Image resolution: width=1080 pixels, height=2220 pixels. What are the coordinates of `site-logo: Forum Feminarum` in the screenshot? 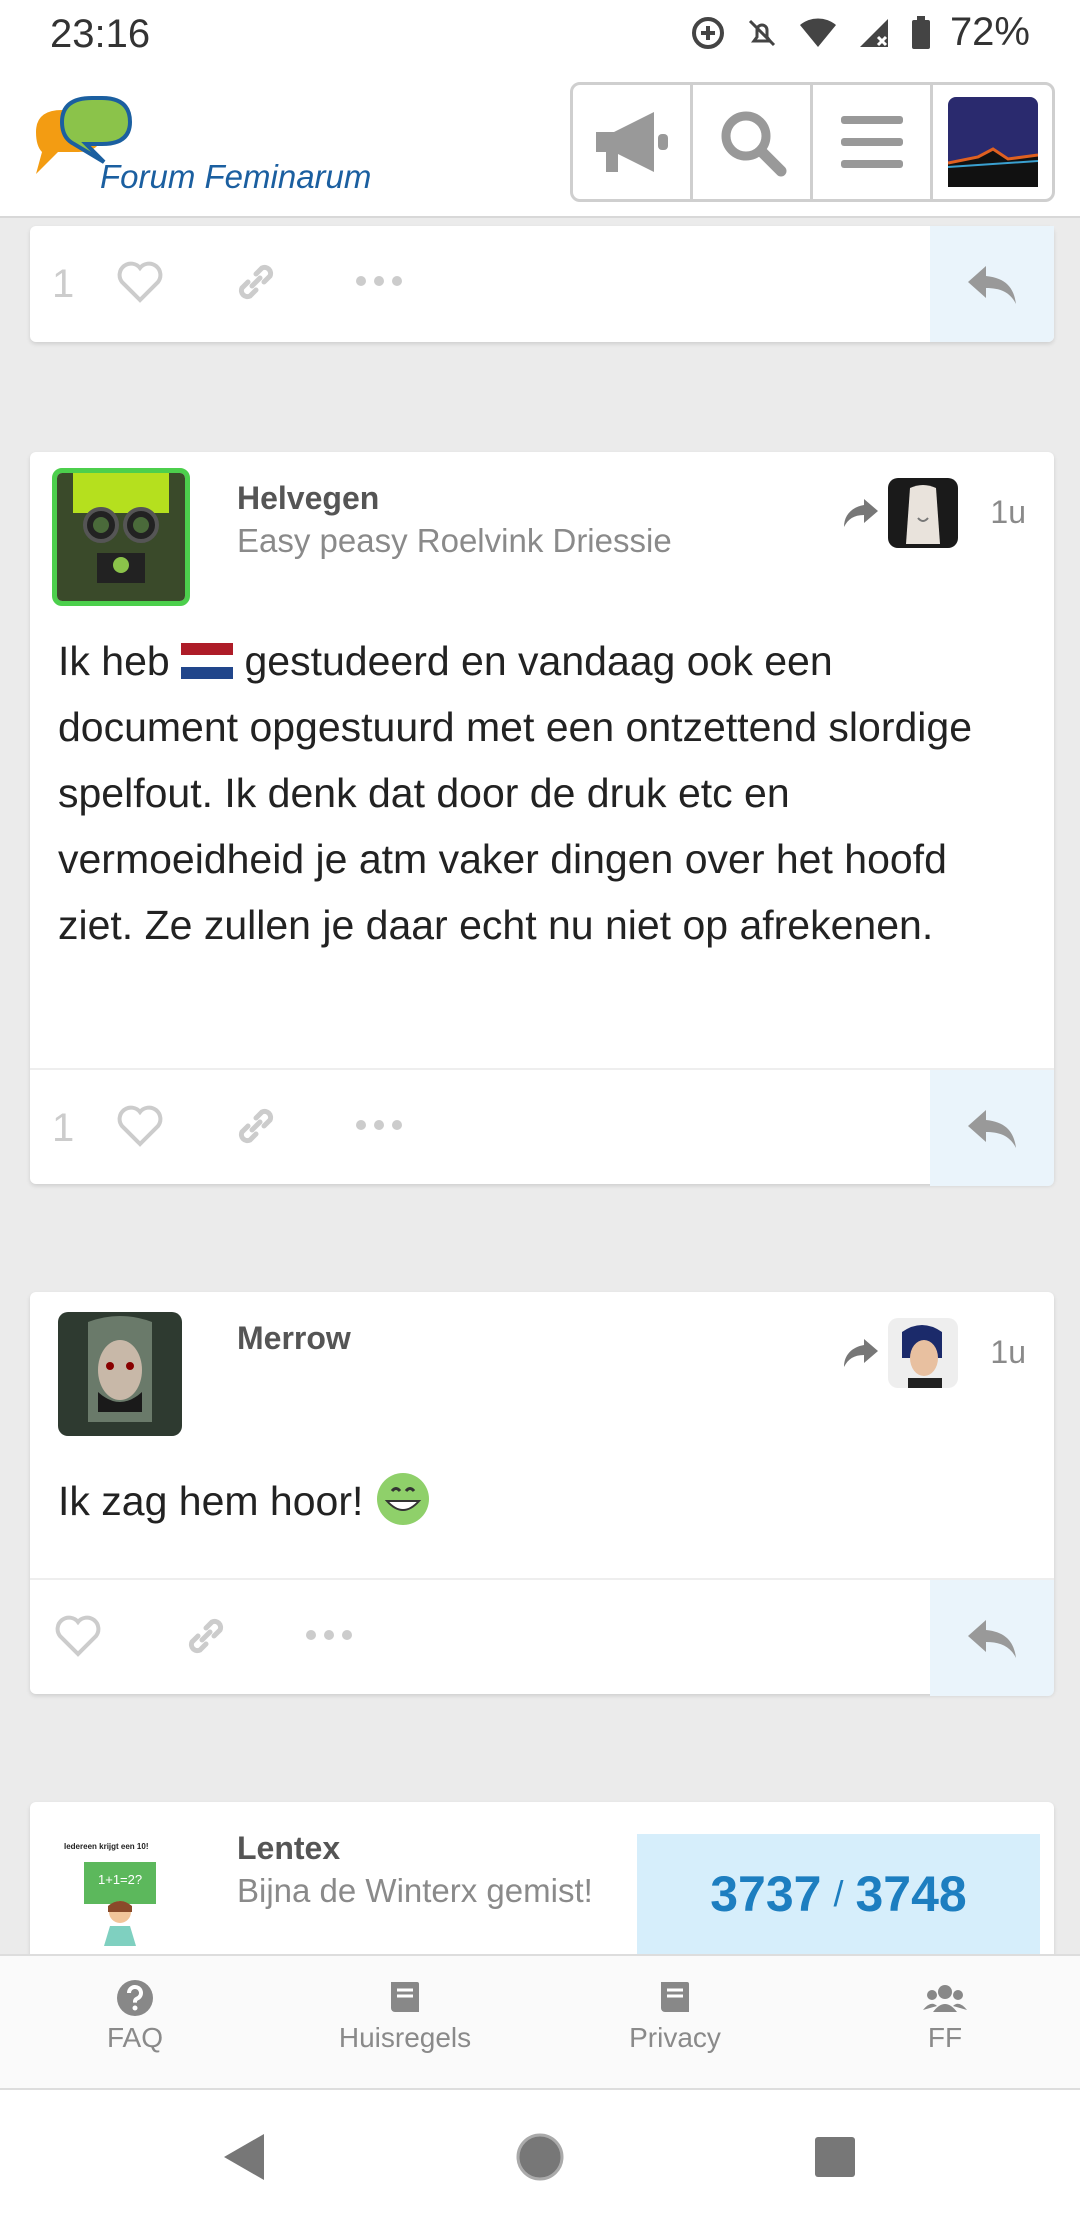 It's located at (200, 145).